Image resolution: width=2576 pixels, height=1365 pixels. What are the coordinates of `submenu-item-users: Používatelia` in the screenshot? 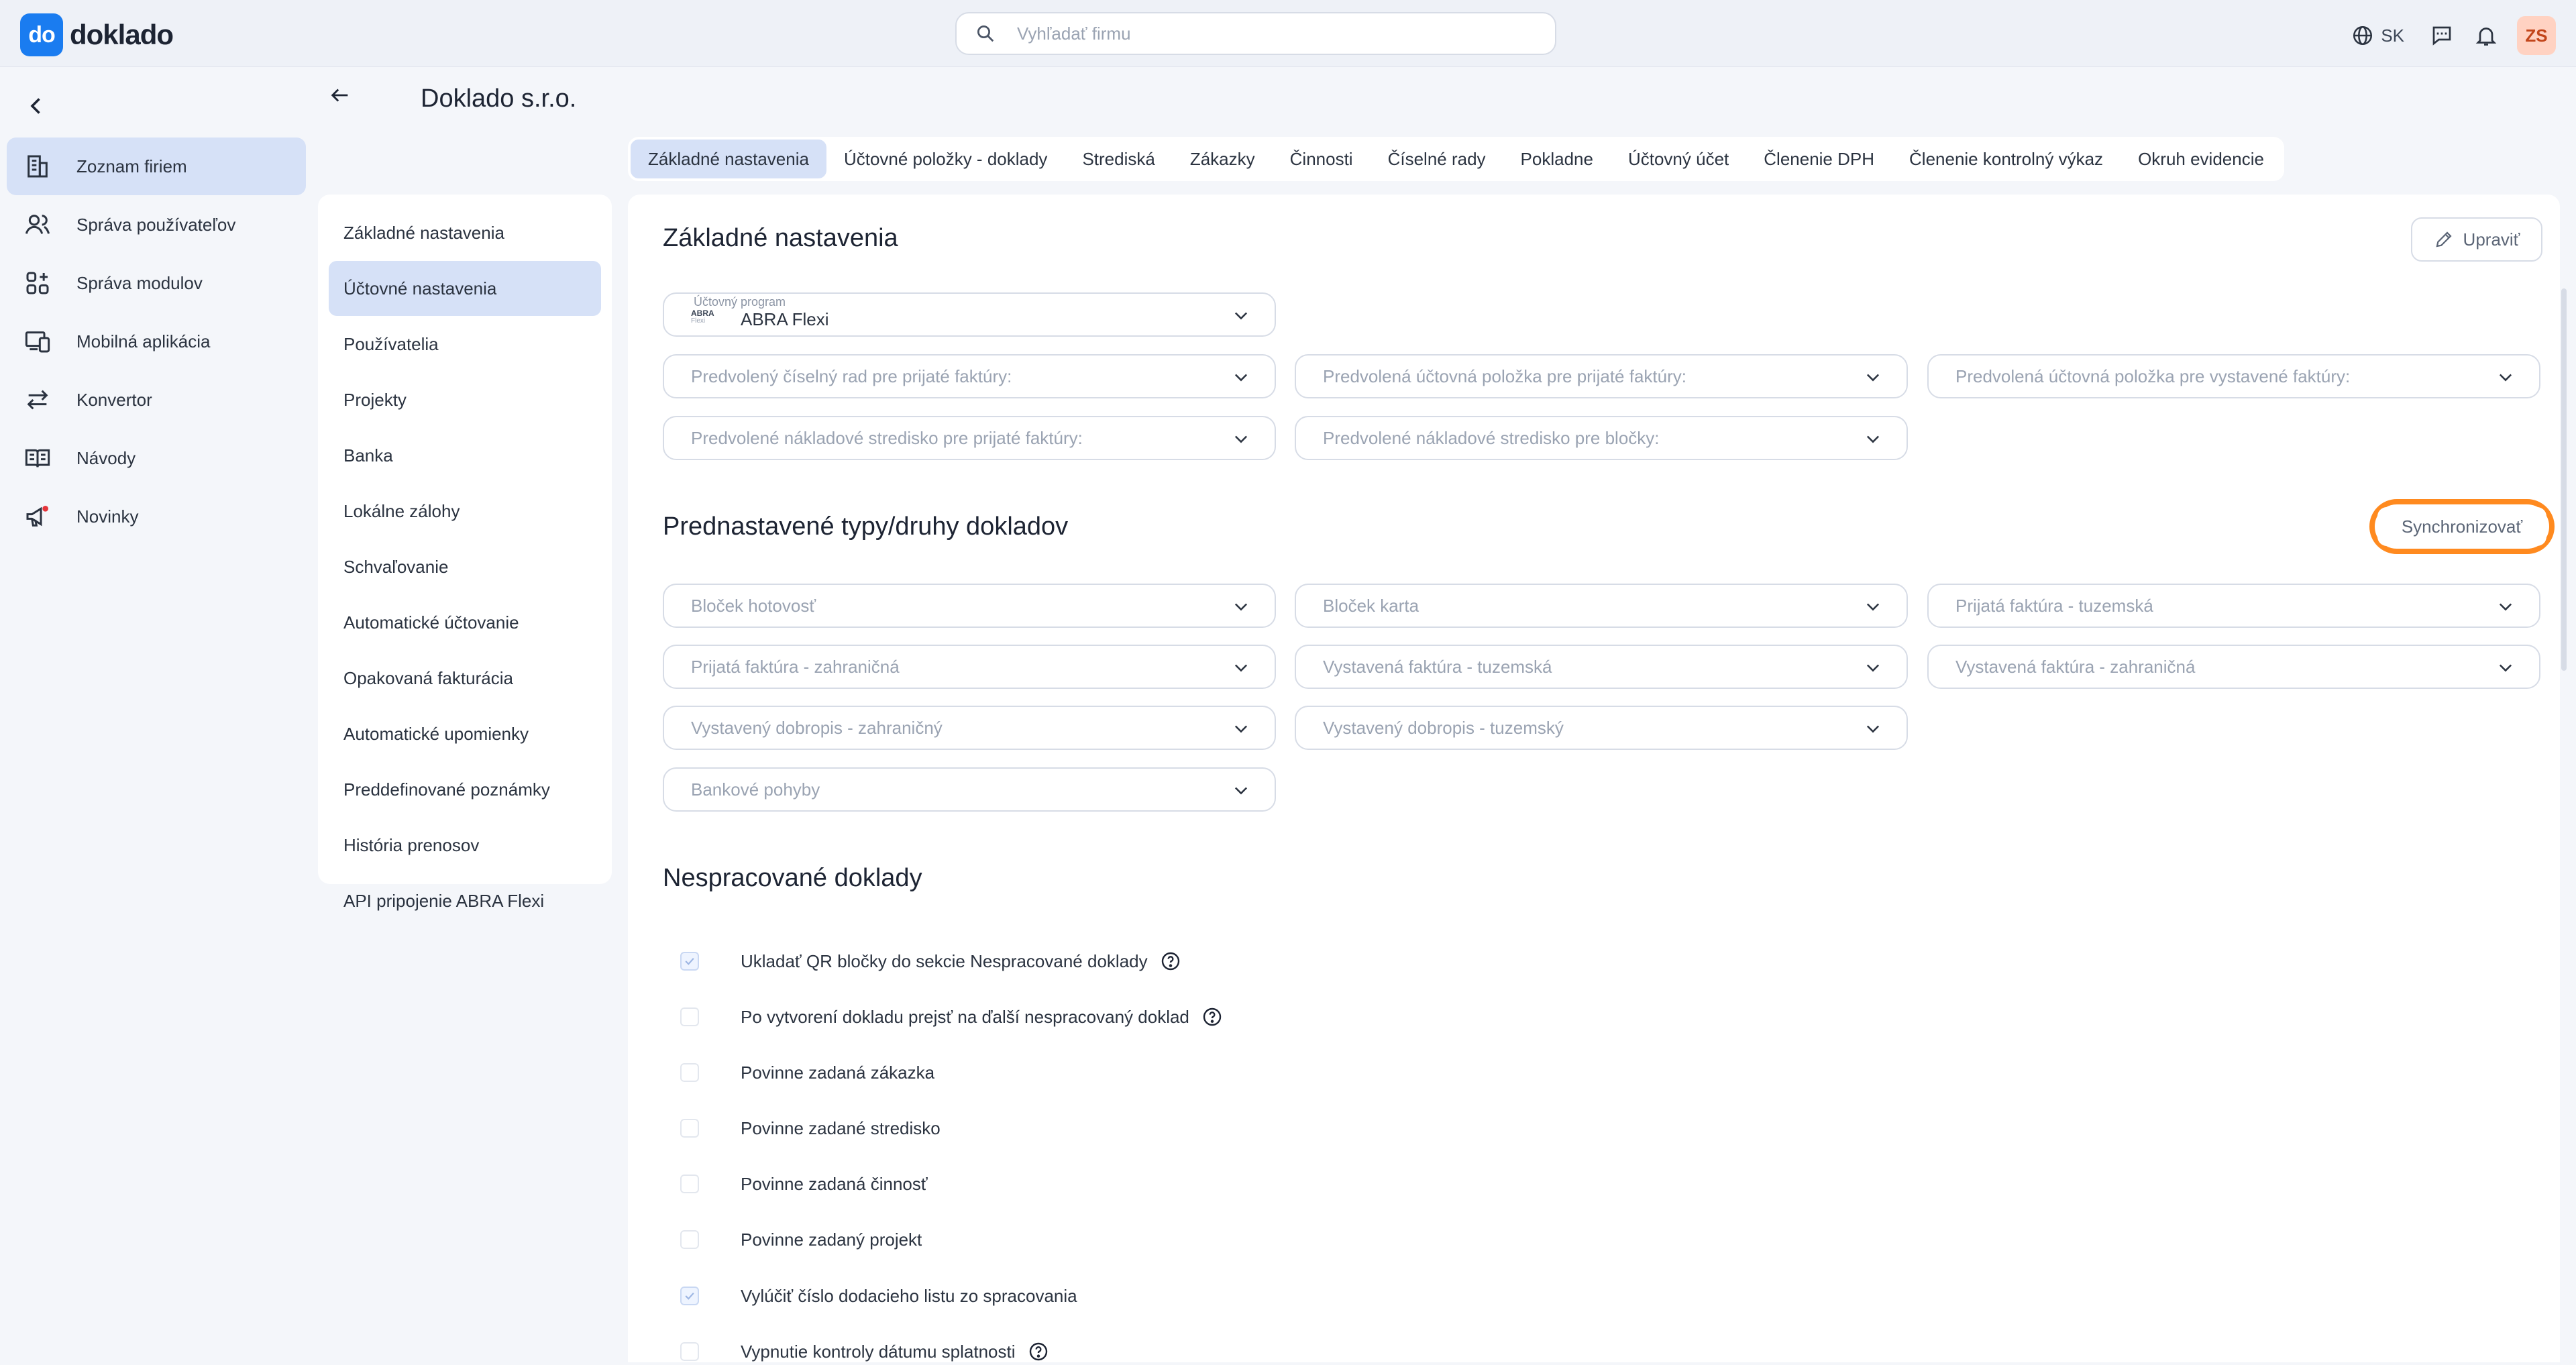 It's located at (465, 344).